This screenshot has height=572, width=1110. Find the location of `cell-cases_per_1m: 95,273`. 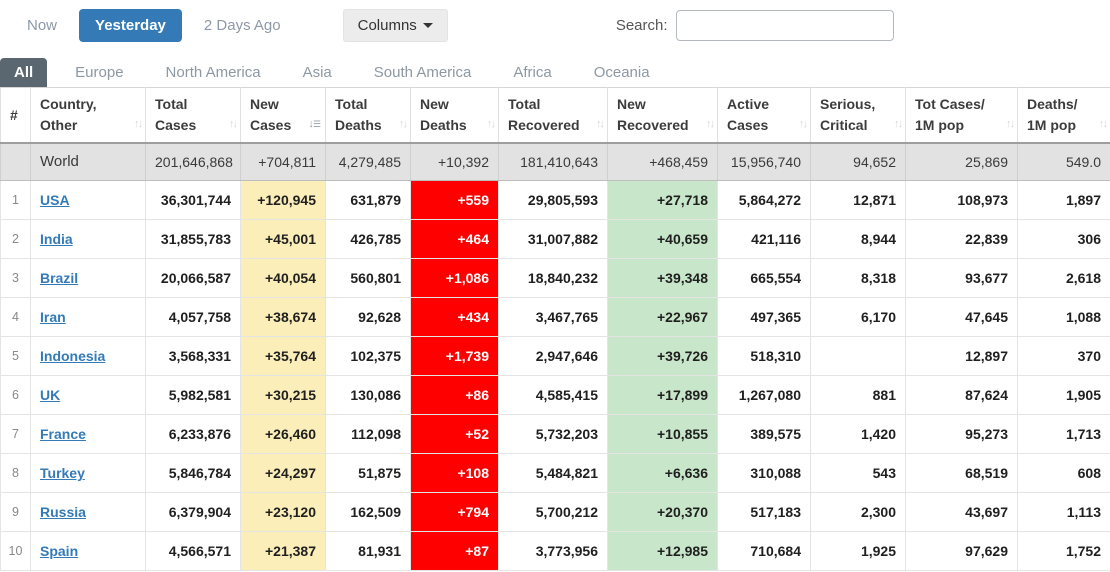

cell-cases_per_1m: 95,273 is located at coordinates (961, 434).